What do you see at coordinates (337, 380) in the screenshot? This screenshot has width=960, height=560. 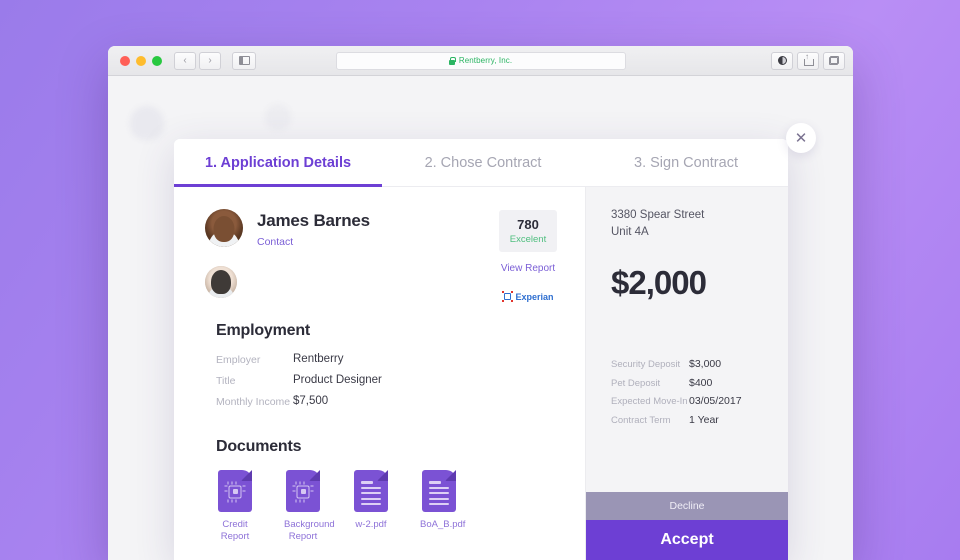 I see `employment-value: Product Designer` at bounding box center [337, 380].